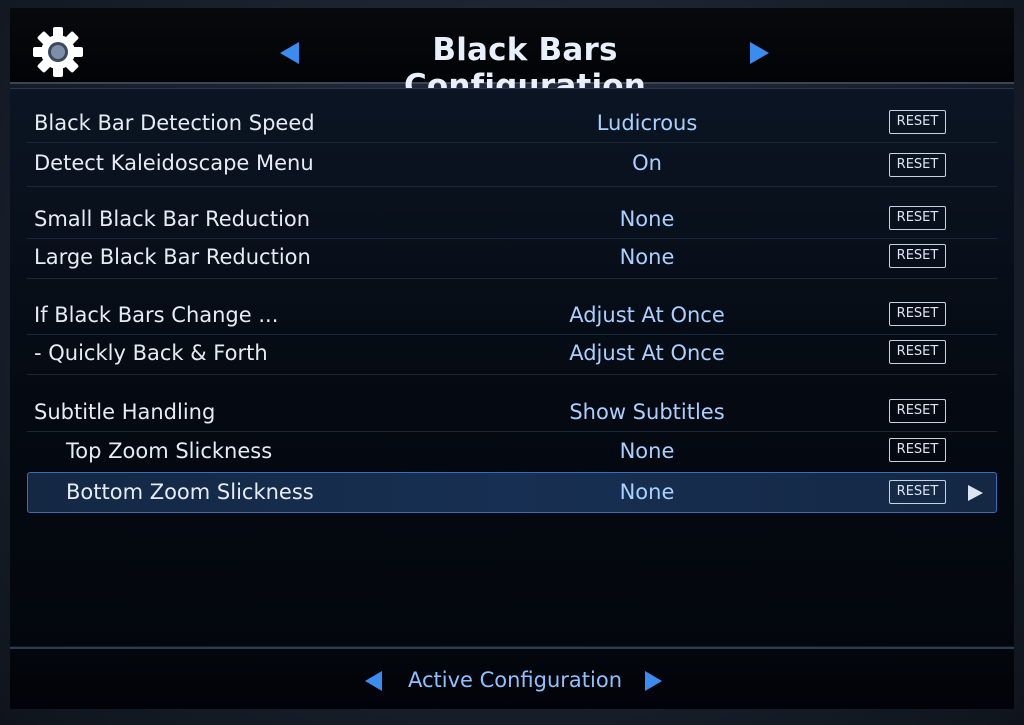  I want to click on setting-row-small-bar-reduction: Small Black Bar Reduction None RESET, so click(512, 219).